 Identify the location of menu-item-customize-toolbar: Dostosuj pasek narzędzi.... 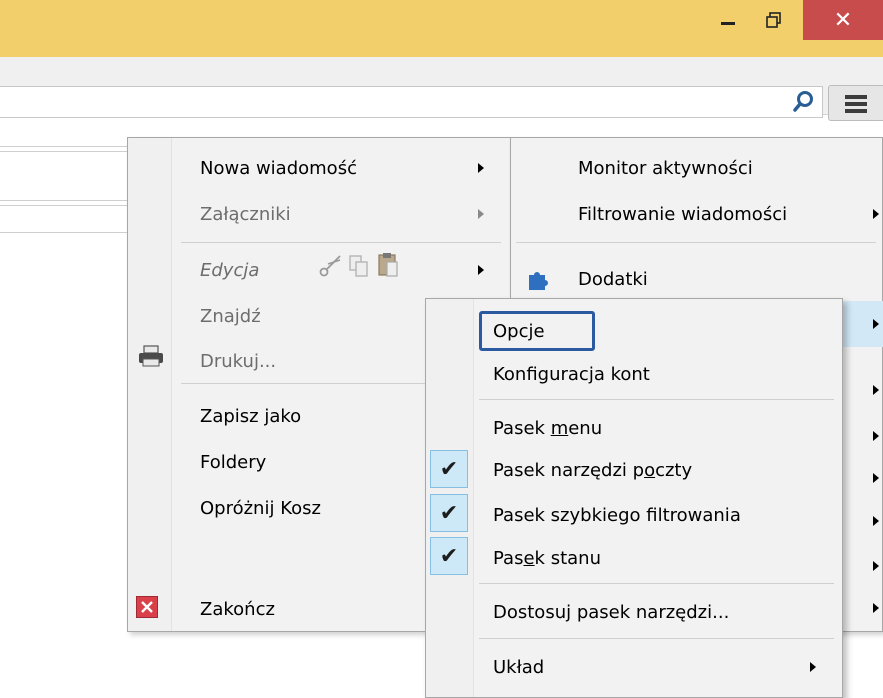
(653, 612).